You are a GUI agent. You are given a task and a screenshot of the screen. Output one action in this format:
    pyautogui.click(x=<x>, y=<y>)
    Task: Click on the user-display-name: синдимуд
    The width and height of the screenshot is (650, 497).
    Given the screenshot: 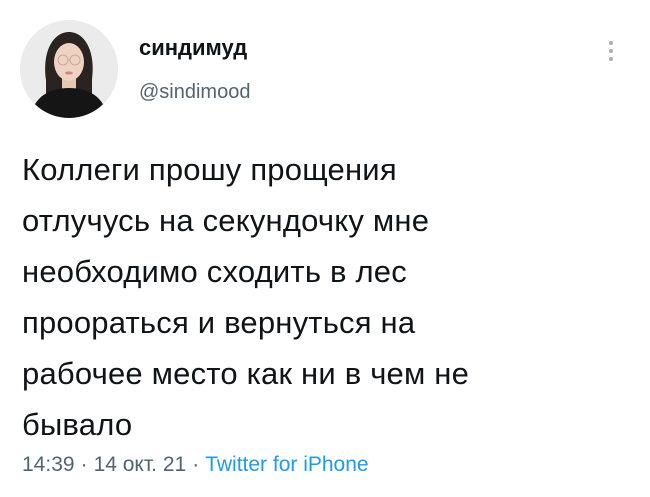 What is the action you would take?
    pyautogui.click(x=193, y=48)
    